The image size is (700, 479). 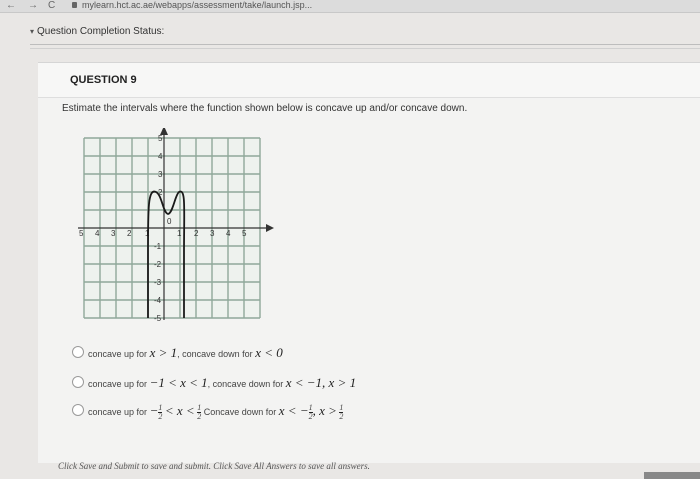 What do you see at coordinates (158, 300) in the screenshot?
I see `y-tick-label: -4` at bounding box center [158, 300].